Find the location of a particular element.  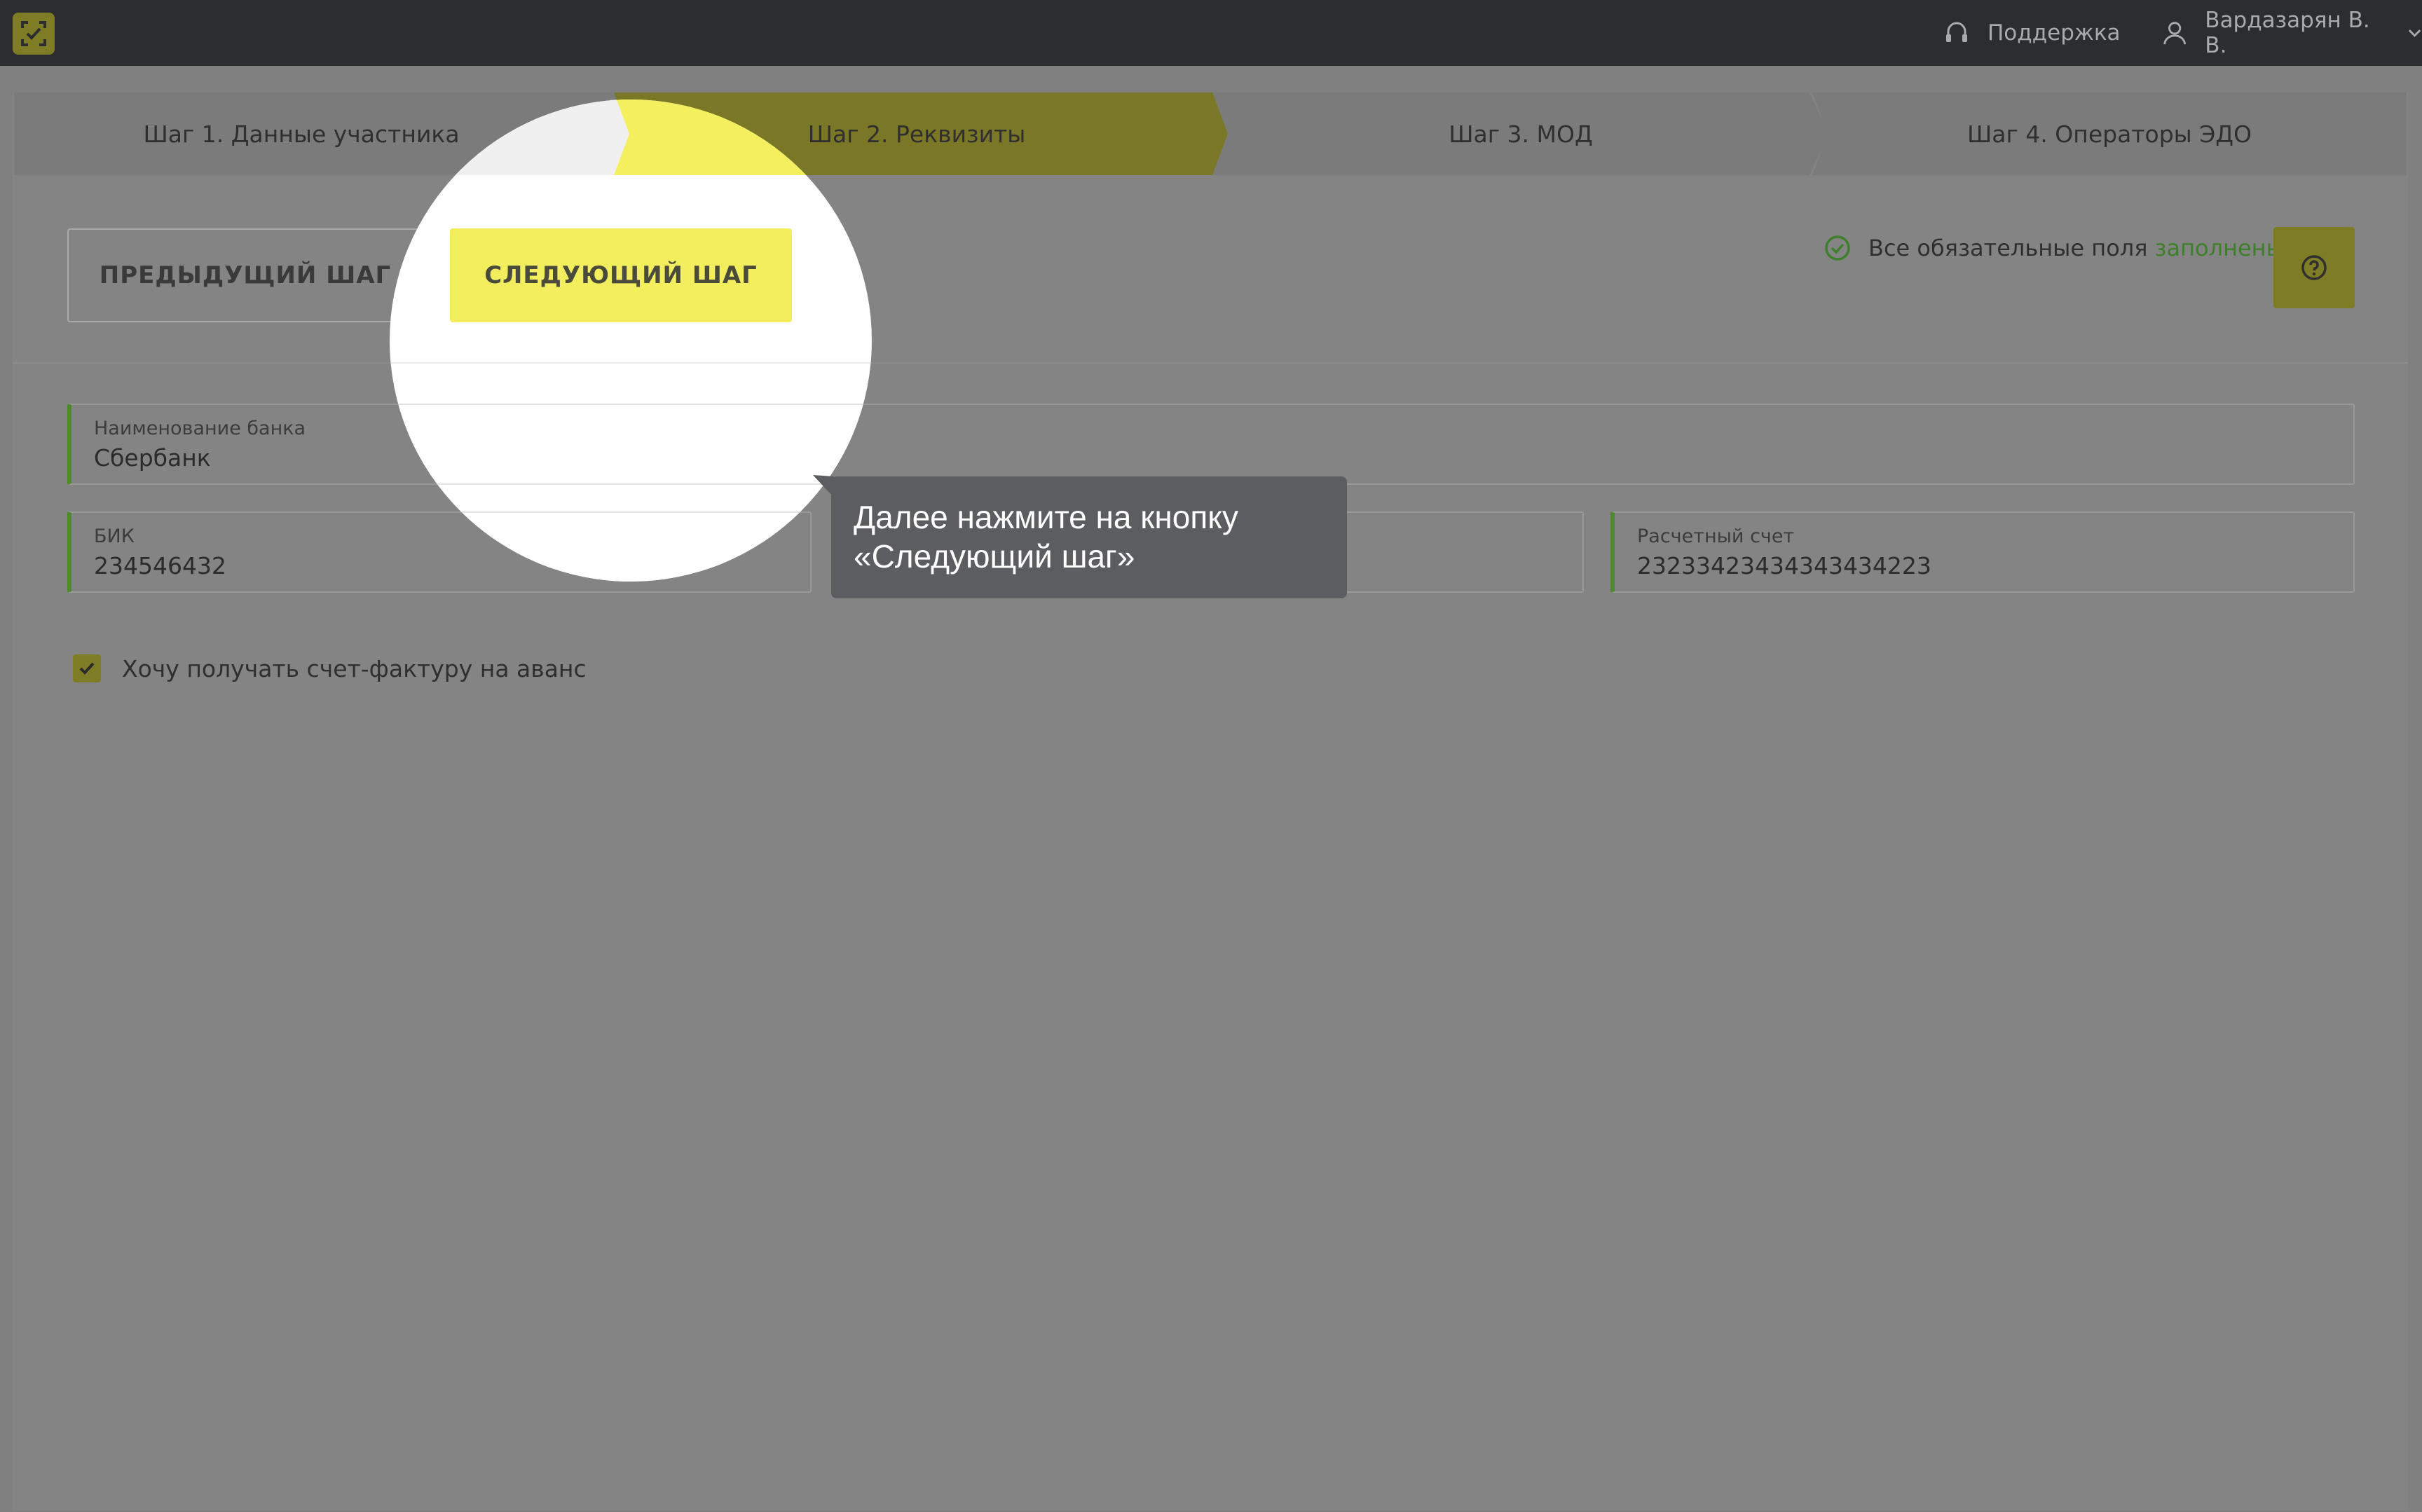

previous-step-button: ПРЕДЫДУЩИЙ ШАГ is located at coordinates (245, 275).